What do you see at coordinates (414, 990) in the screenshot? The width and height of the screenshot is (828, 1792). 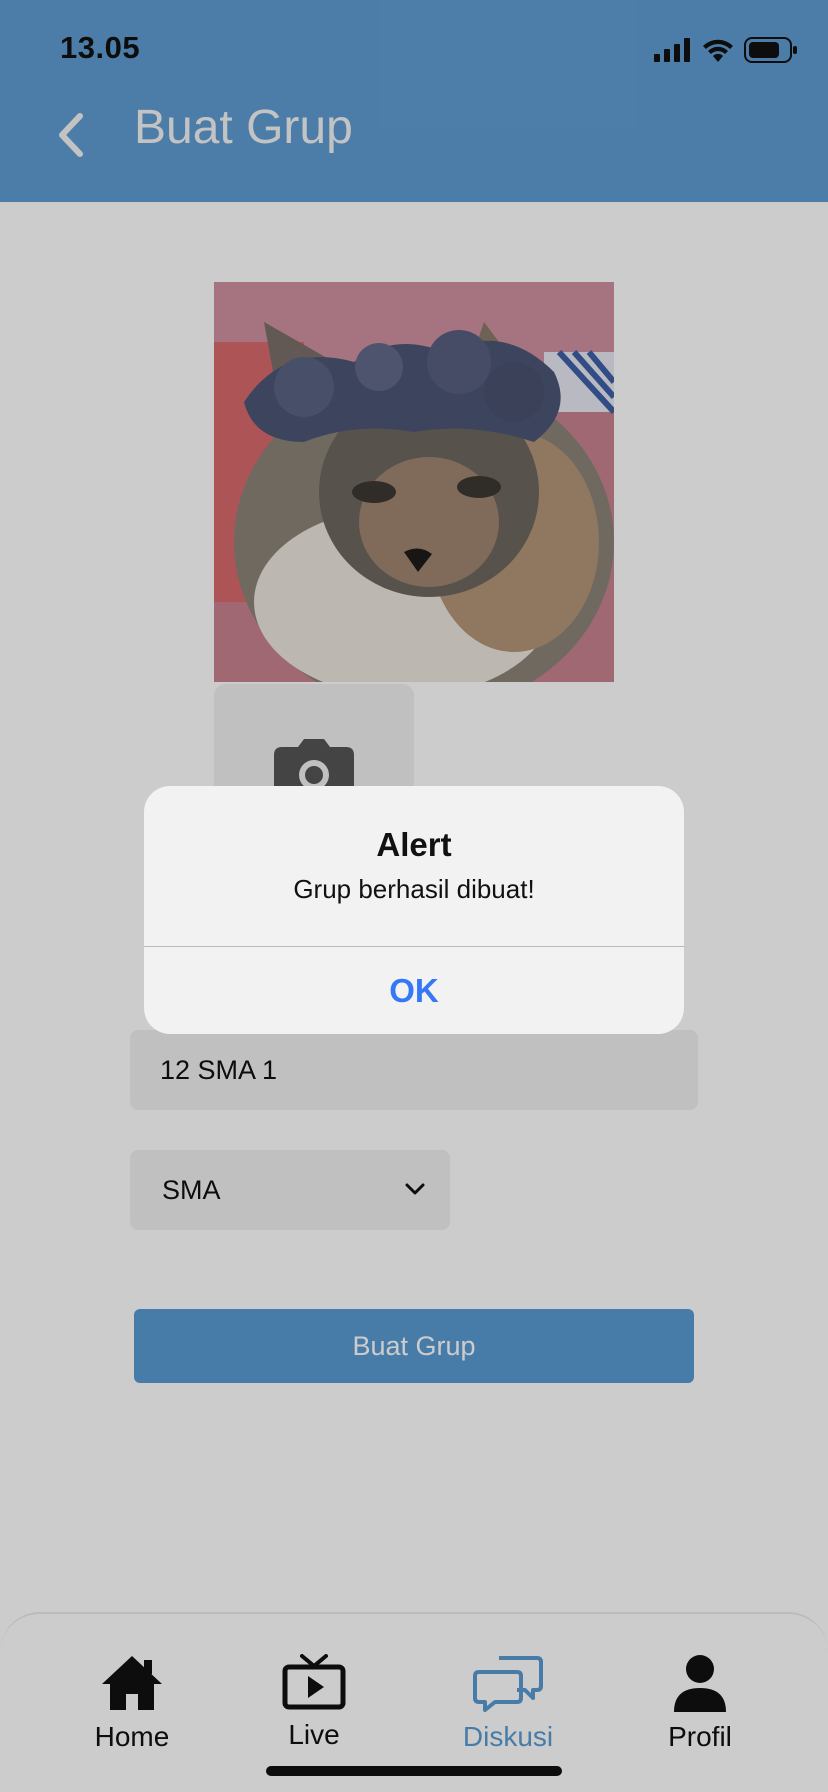 I see `alert-ok-button: OK` at bounding box center [414, 990].